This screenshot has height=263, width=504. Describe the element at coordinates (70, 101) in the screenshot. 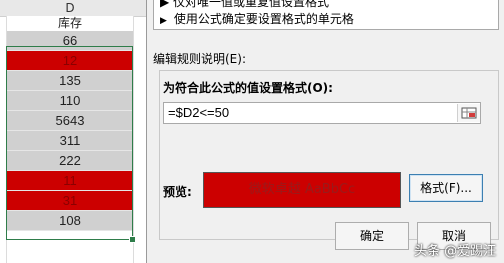

I see `table-cell: 110` at that location.